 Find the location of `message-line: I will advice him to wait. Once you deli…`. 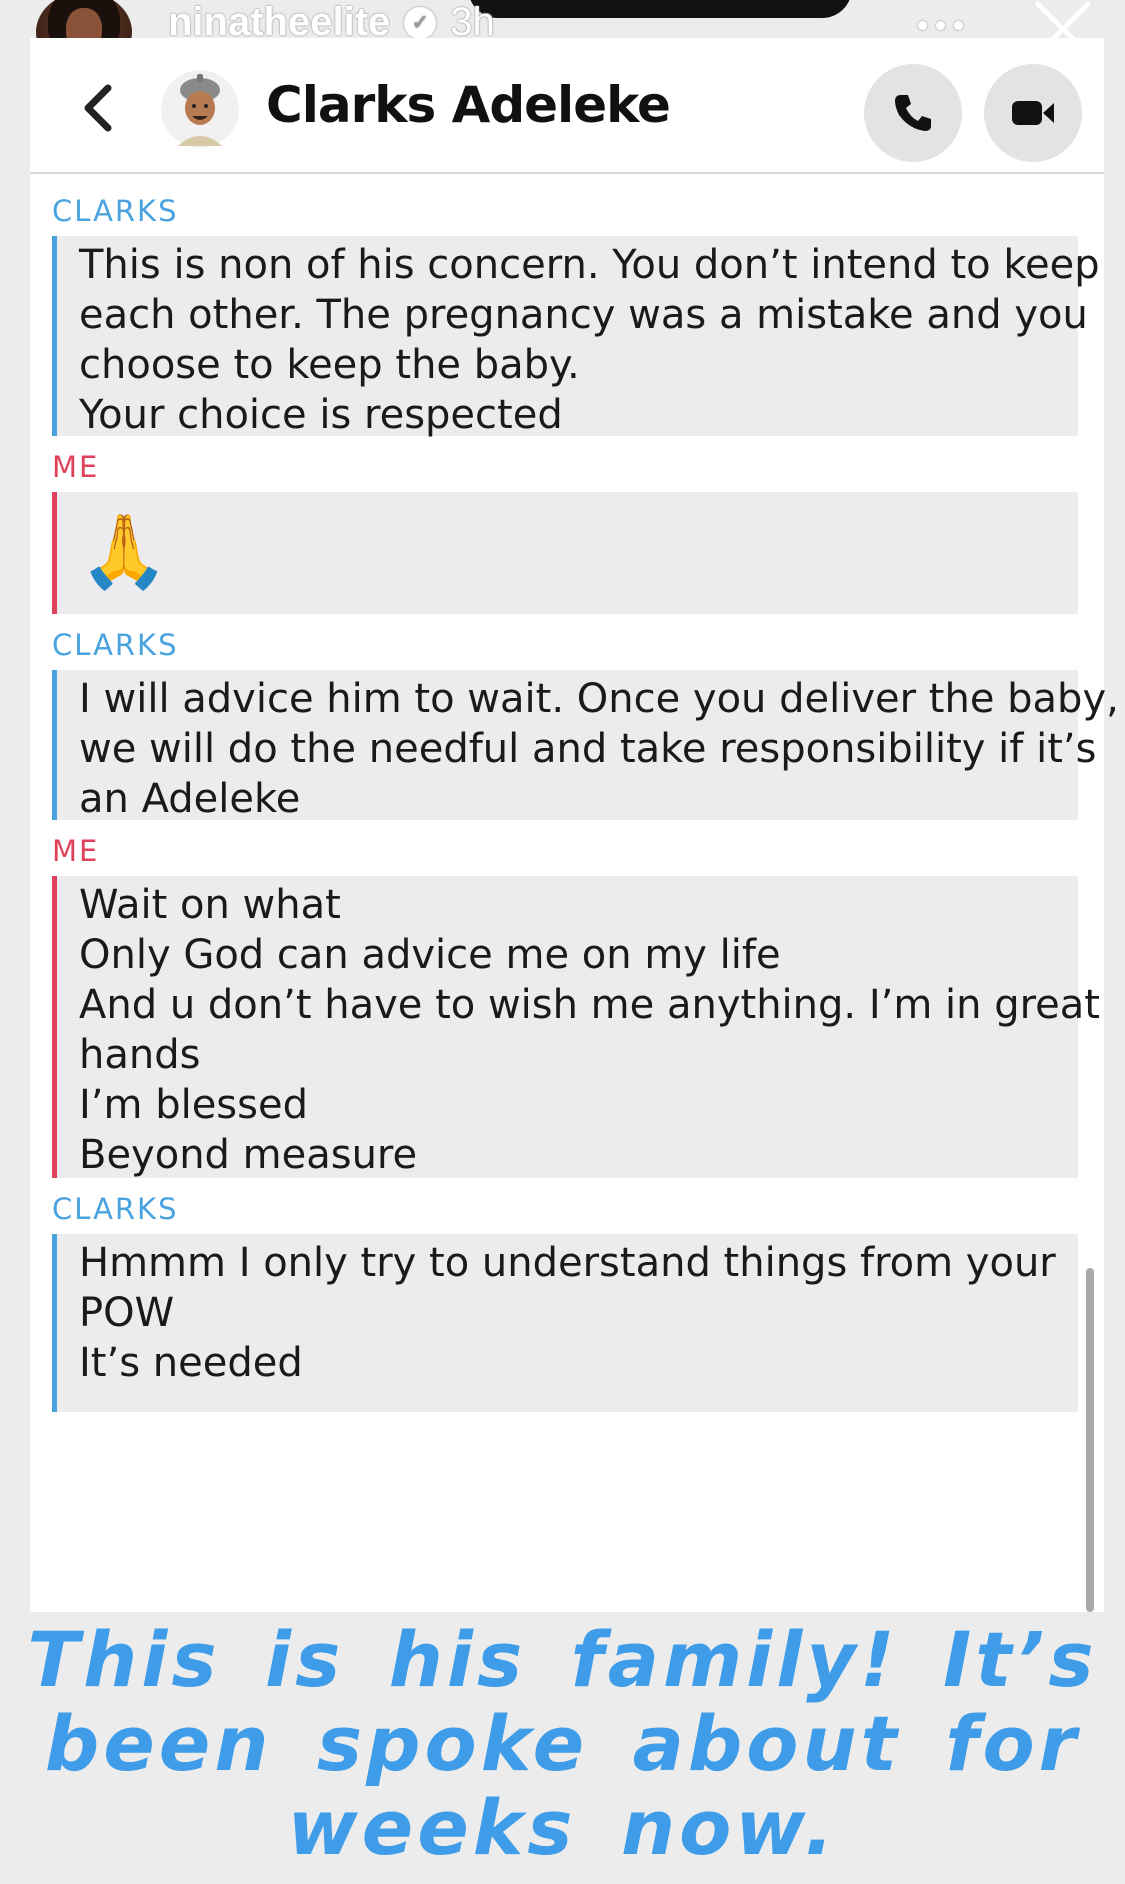

message-line: I will advice him to wait. Once you deli… is located at coordinates (599, 699).